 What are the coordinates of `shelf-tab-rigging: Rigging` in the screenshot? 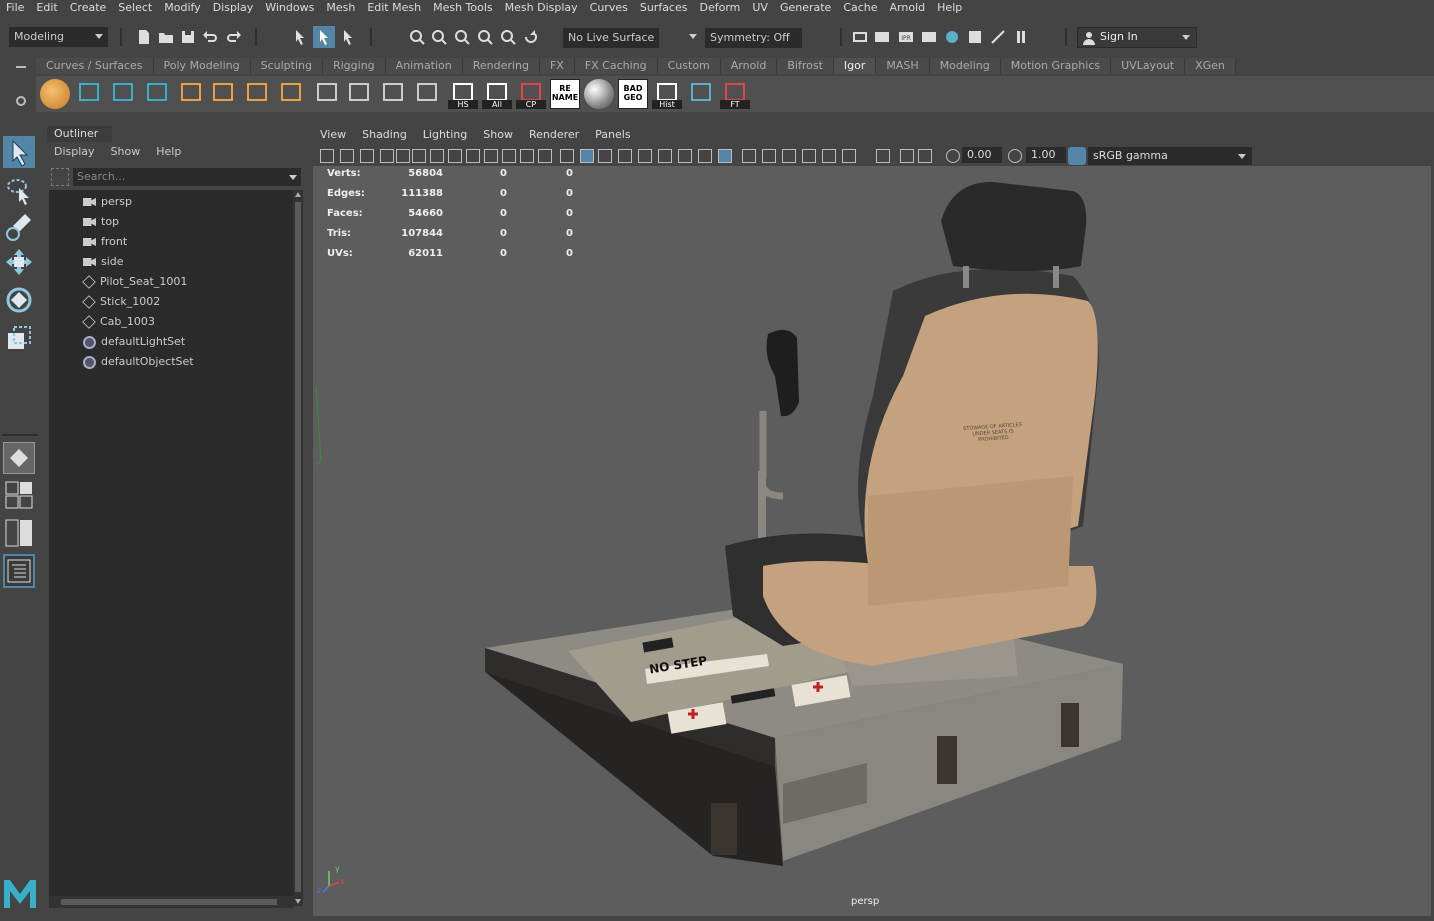 It's located at (354, 66).